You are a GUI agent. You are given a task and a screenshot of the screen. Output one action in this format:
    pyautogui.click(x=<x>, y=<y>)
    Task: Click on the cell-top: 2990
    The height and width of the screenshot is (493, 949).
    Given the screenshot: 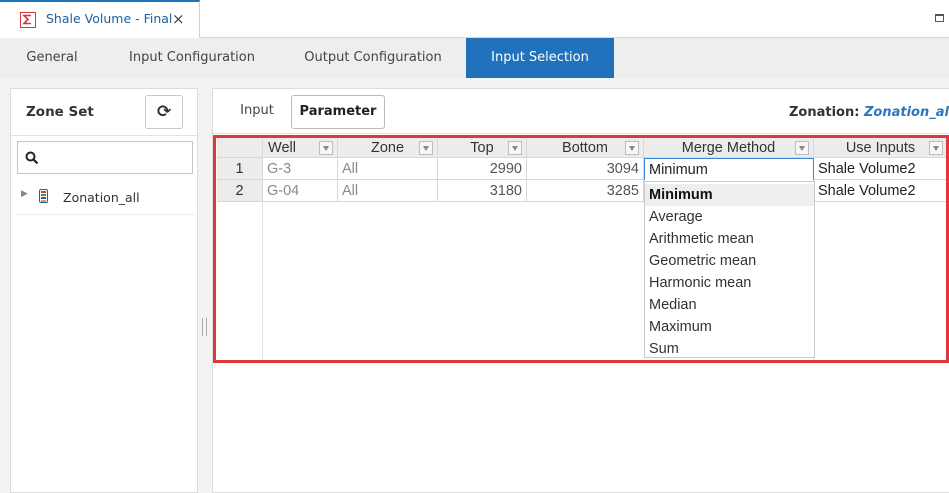 What is the action you would take?
    pyautogui.click(x=482, y=169)
    